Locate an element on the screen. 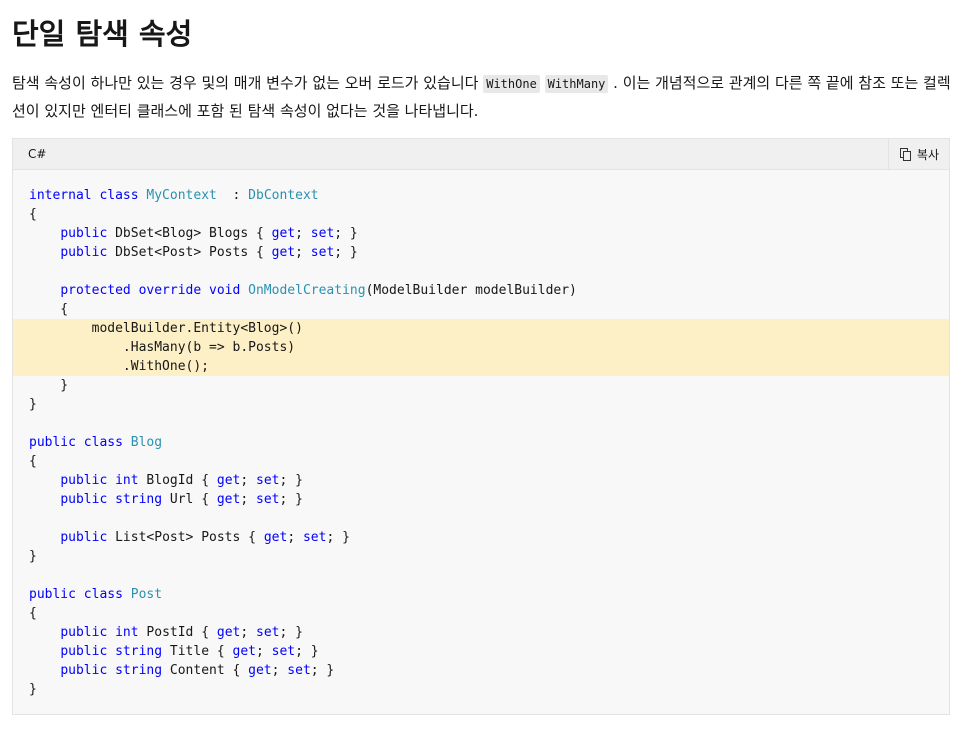 The image size is (971, 736). code-line-highlighted: modelBuilder.Entity<Blog>() is located at coordinates (481, 328).